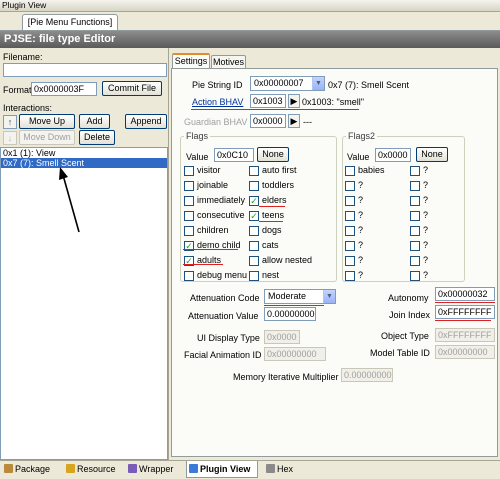 This screenshot has height=479, width=500. I want to click on tab-pie-menu-functions: [Pie Menu Functions], so click(70, 22).